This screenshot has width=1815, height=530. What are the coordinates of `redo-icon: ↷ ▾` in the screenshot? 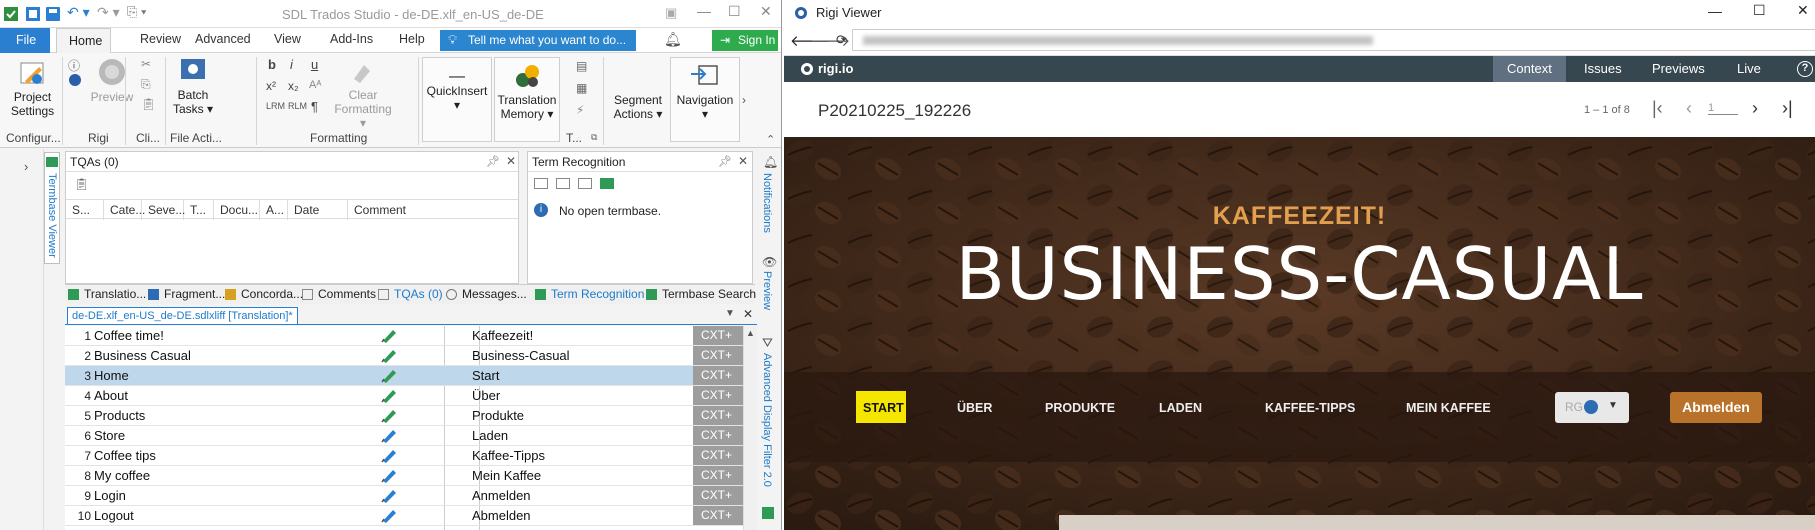 It's located at (108, 12).